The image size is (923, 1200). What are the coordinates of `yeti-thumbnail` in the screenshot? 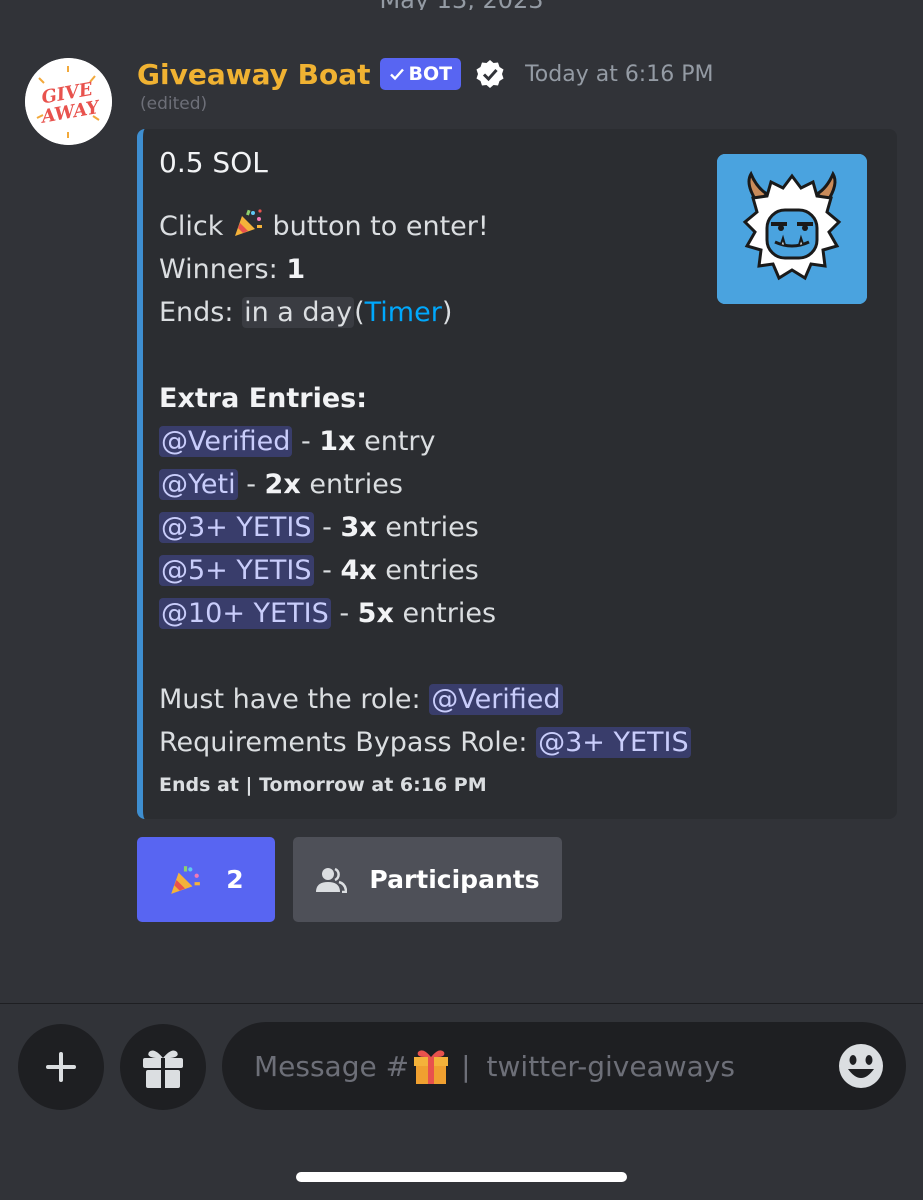 It's located at (792, 229).